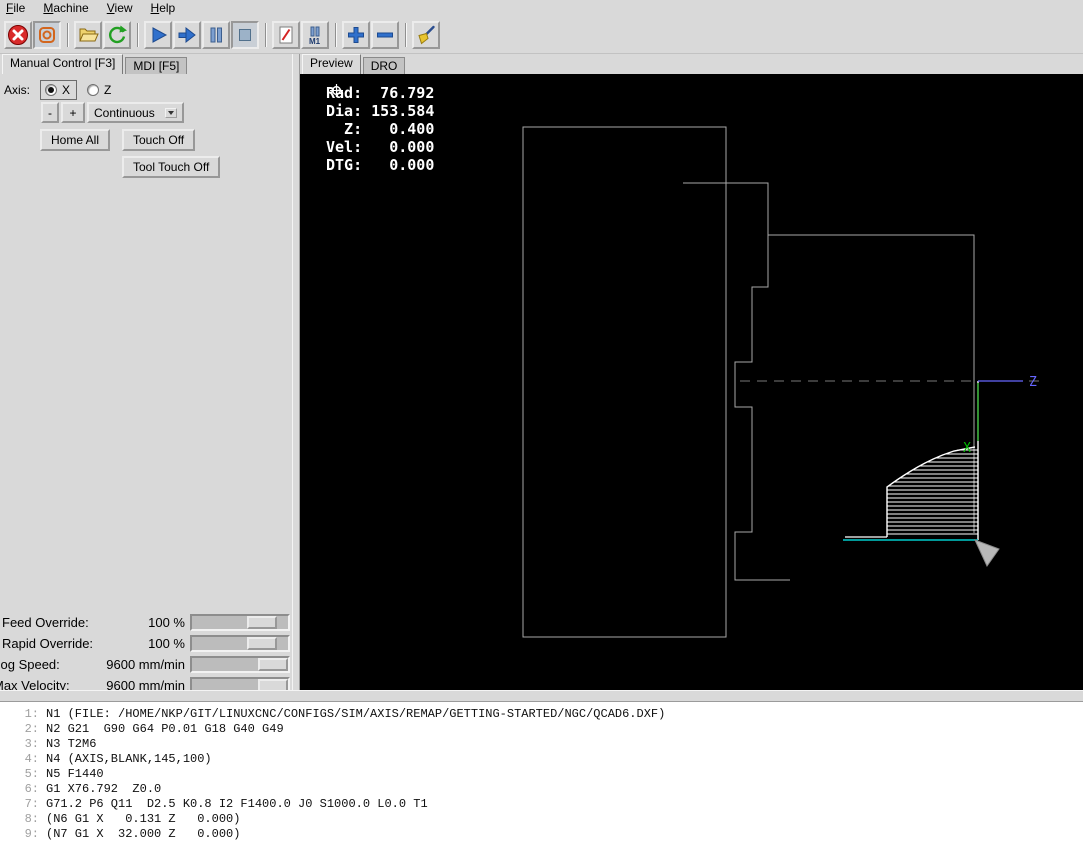  Describe the element at coordinates (541, 744) in the screenshot. I see `gcode-line: 3: N3 T2M6` at that location.